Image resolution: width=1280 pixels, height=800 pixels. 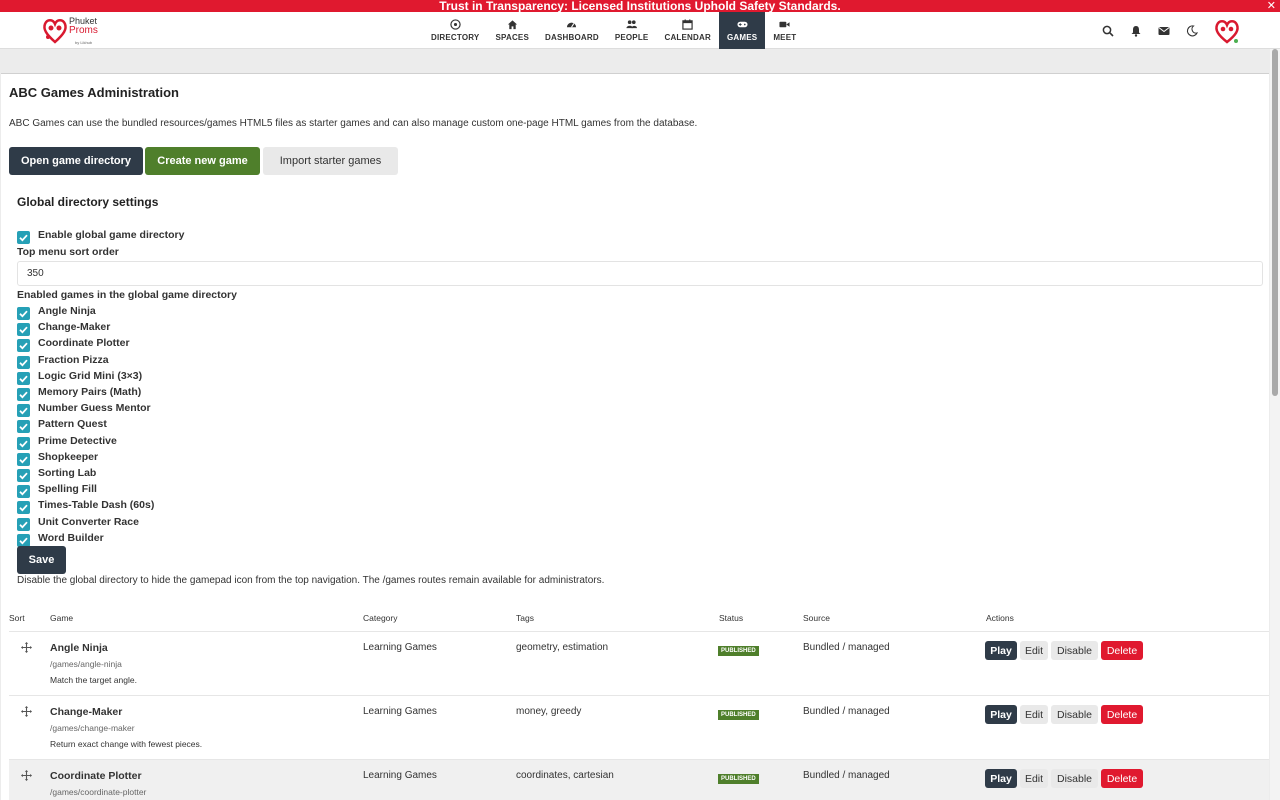 What do you see at coordinates (846, 647) in the screenshot?
I see `game-source: Bundled / managed` at bounding box center [846, 647].